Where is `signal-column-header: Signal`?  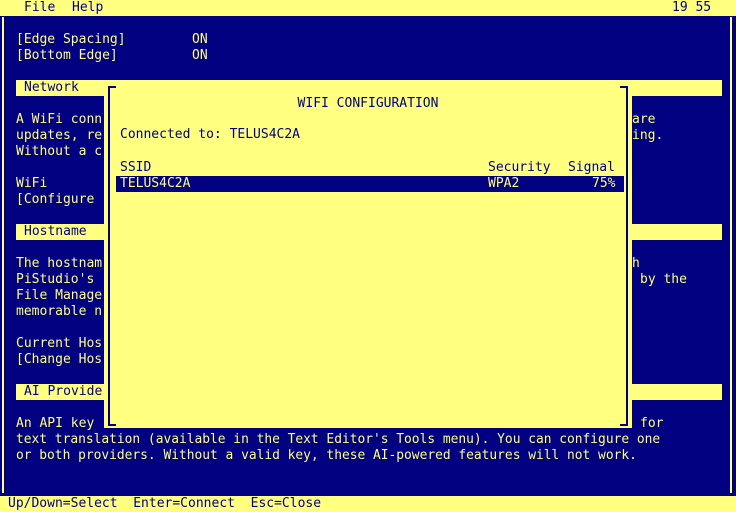 signal-column-header: Signal is located at coordinates (591, 167).